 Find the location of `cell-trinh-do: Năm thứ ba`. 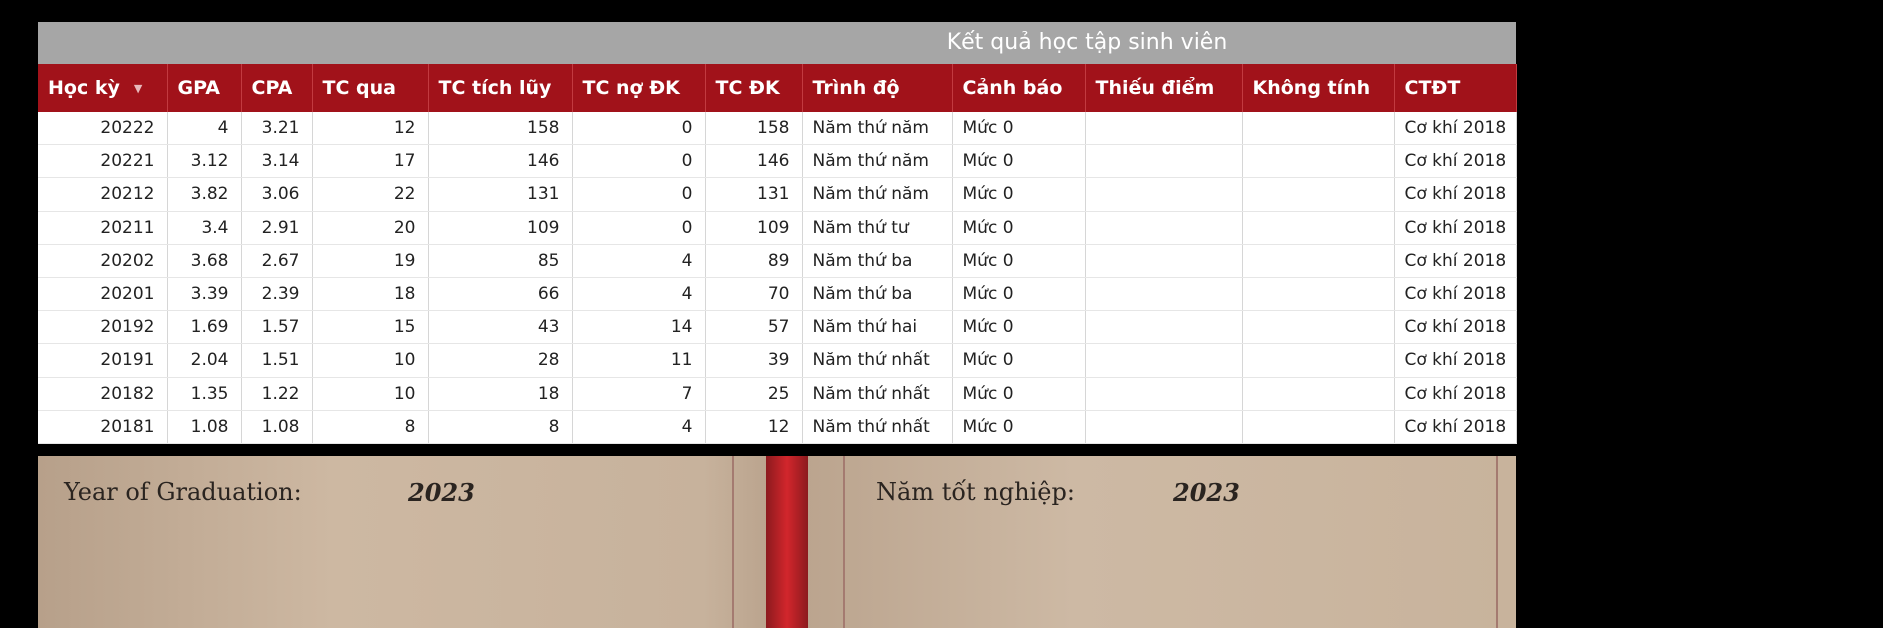

cell-trinh-do: Năm thứ ba is located at coordinates (877, 261).